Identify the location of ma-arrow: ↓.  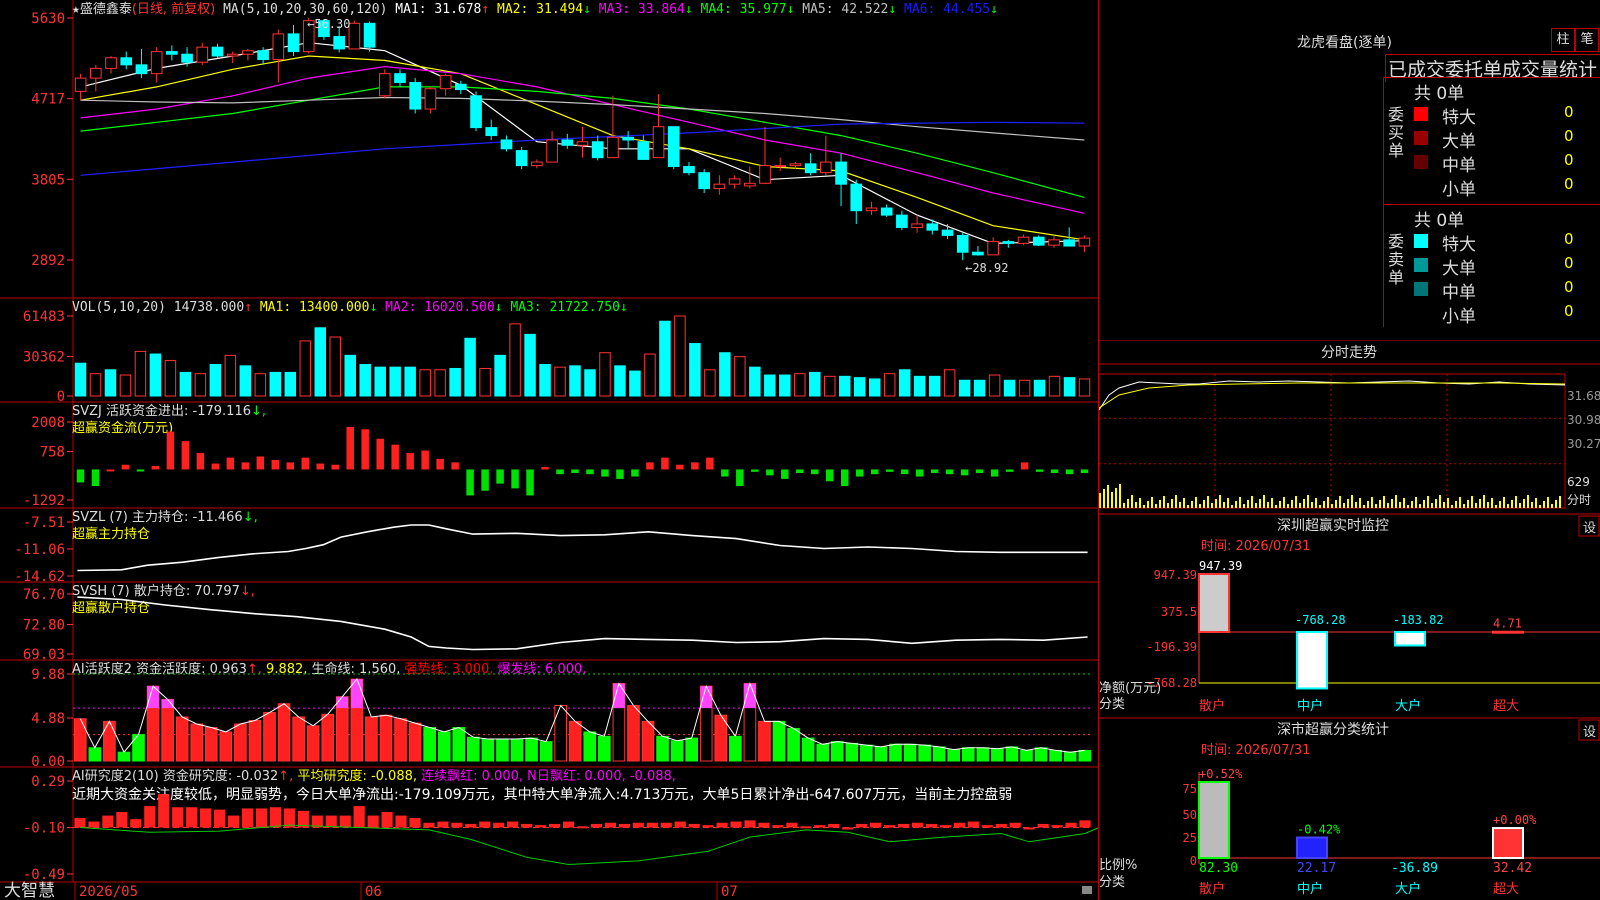
(591, 9).